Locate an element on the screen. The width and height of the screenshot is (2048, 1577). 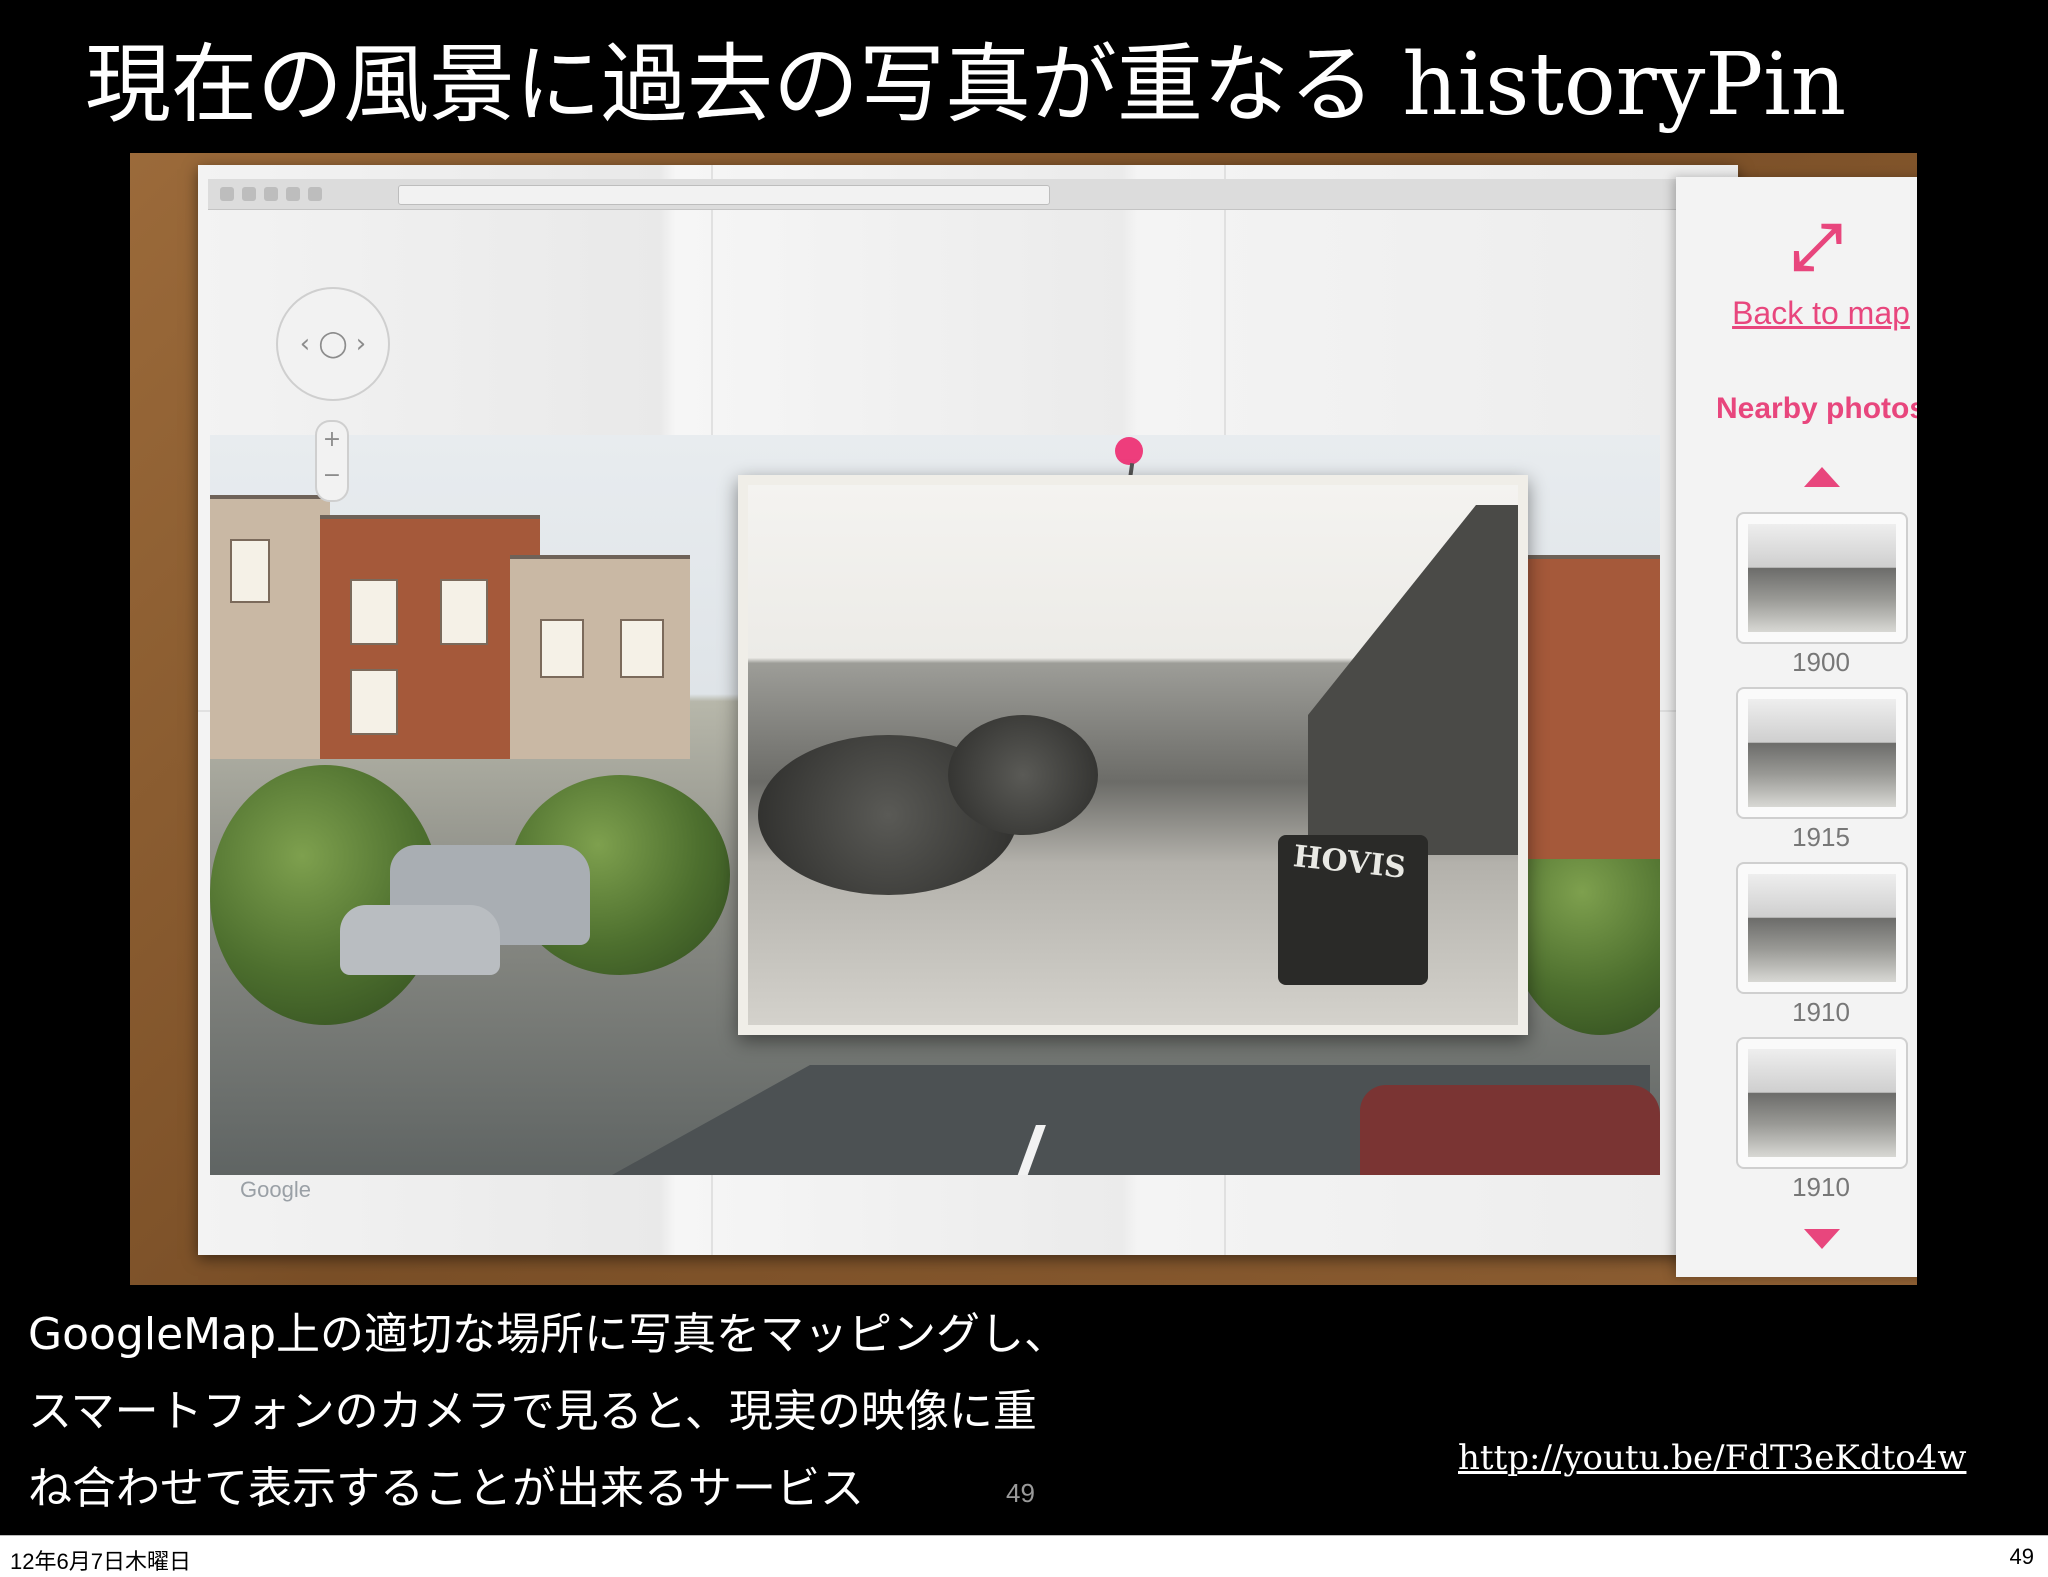
expand-arrows-icon: ⤢ is located at coordinates (1817, 247).